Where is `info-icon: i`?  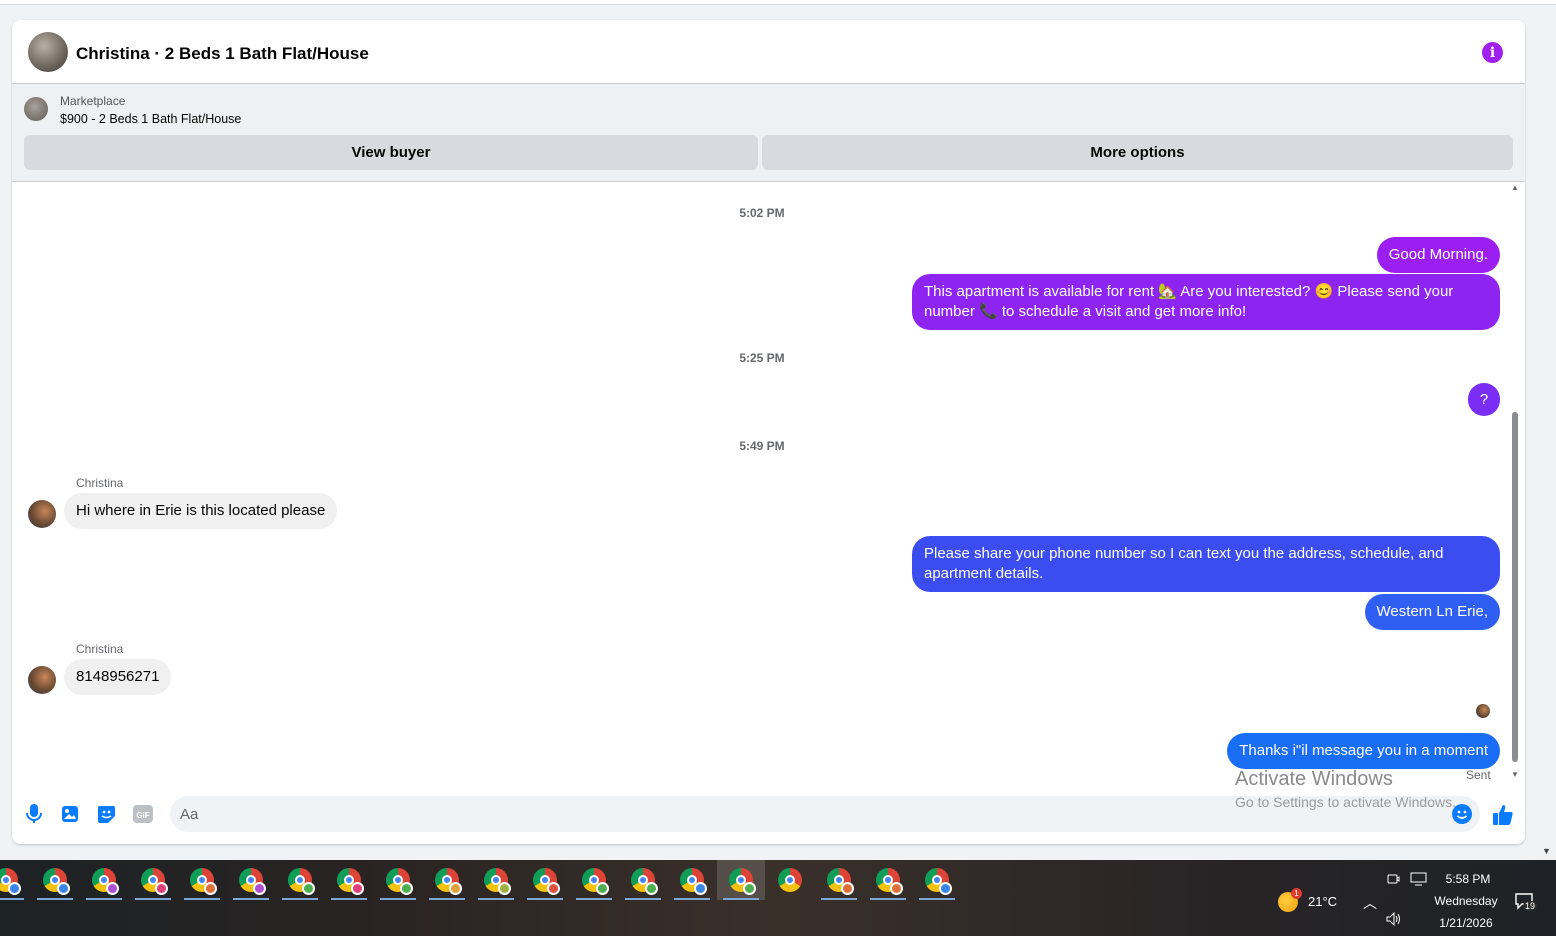
info-icon: i is located at coordinates (1492, 52).